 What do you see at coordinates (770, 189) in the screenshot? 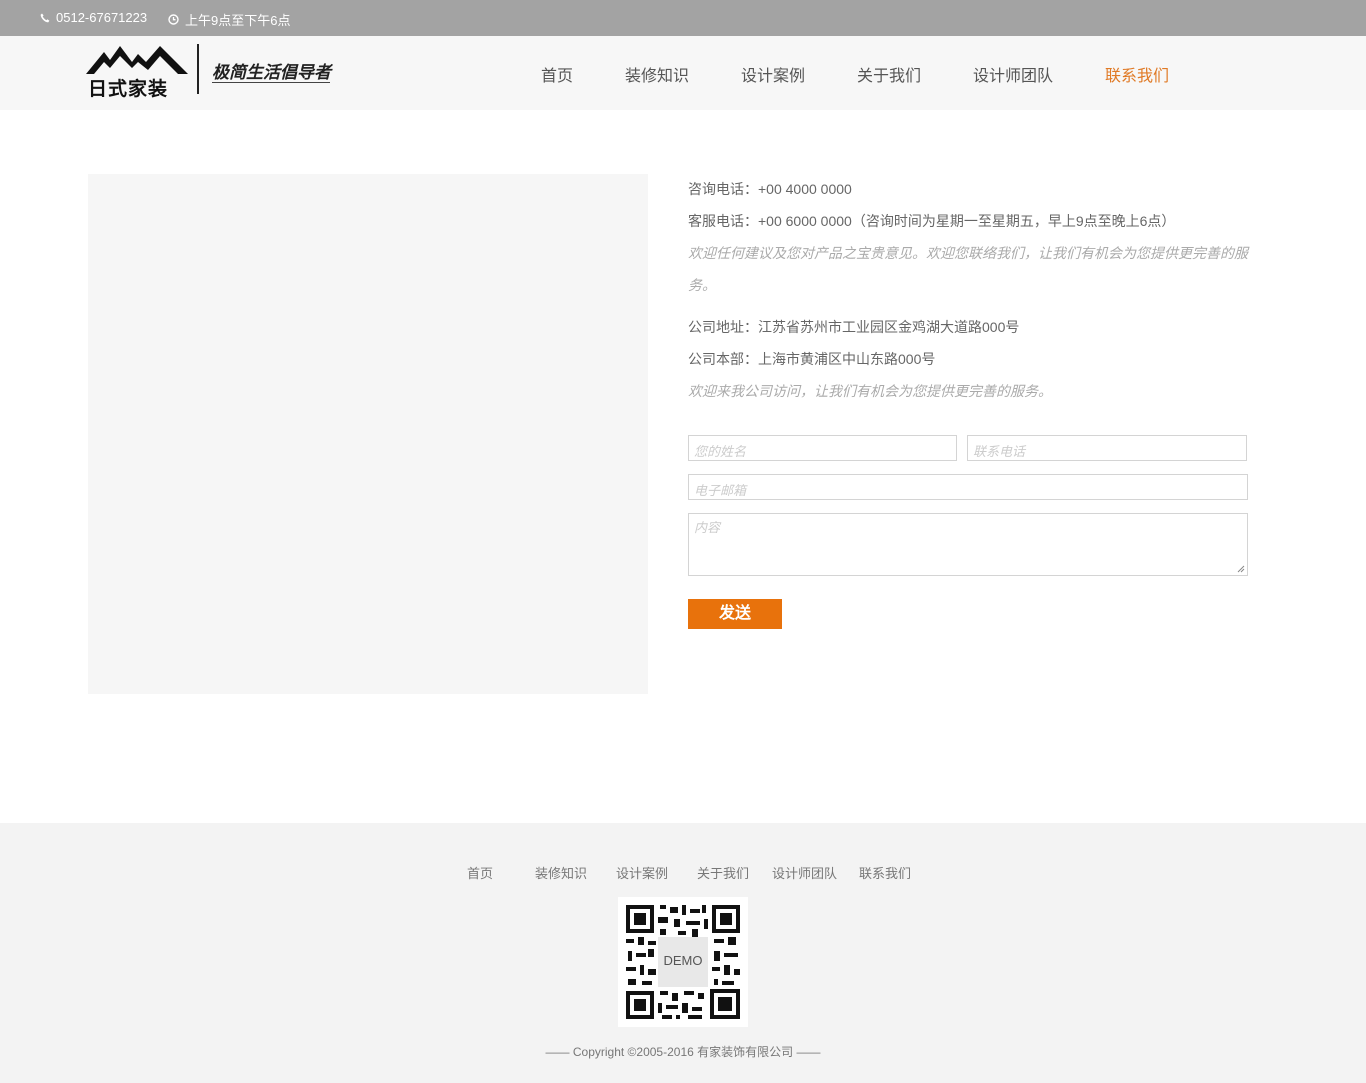
I see `consult-phone: 咨询电话：+00 4000 0000` at bounding box center [770, 189].